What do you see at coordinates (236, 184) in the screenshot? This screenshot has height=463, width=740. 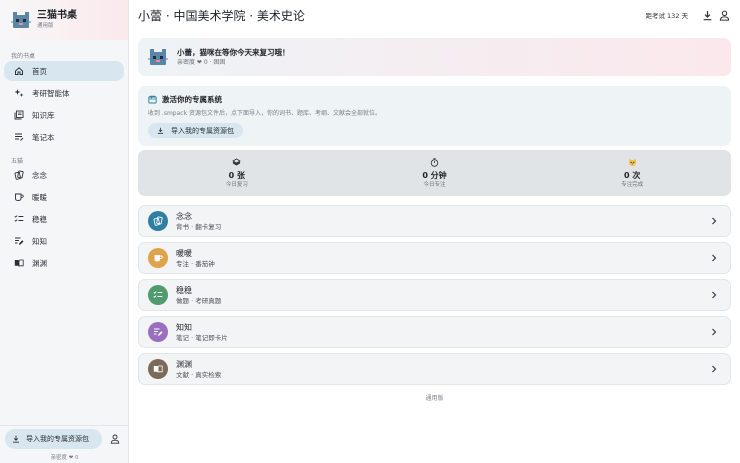 I see `stat-label: 今日复习` at bounding box center [236, 184].